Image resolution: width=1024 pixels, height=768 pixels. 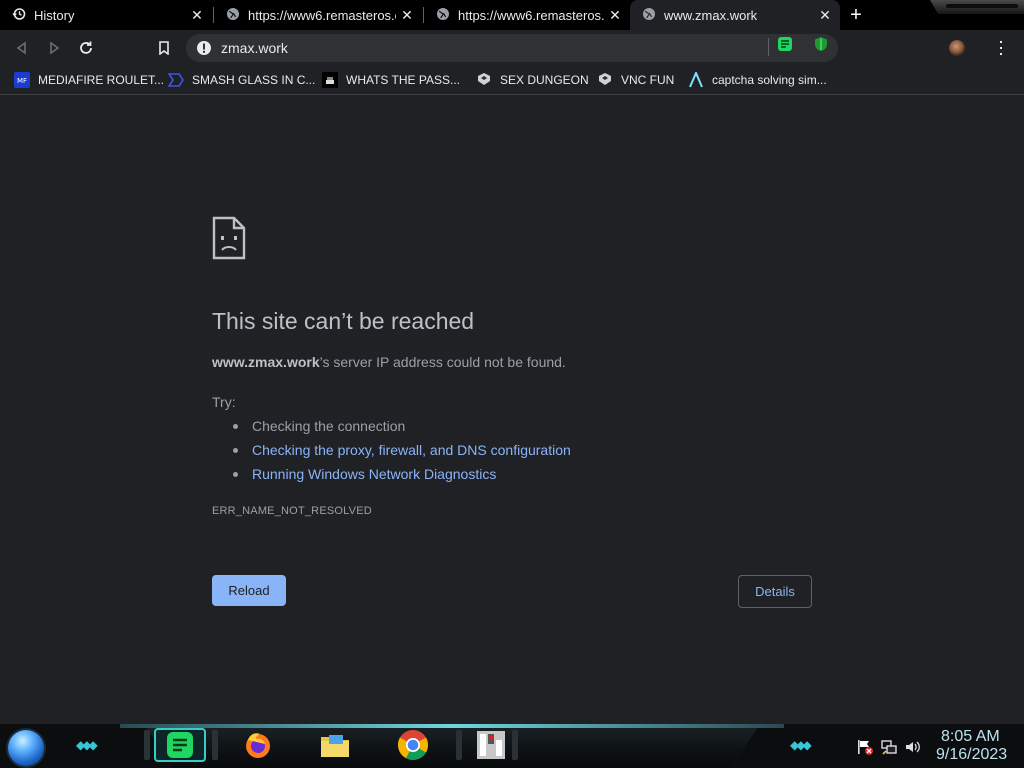 I want to click on history-icon, so click(x=19, y=15).